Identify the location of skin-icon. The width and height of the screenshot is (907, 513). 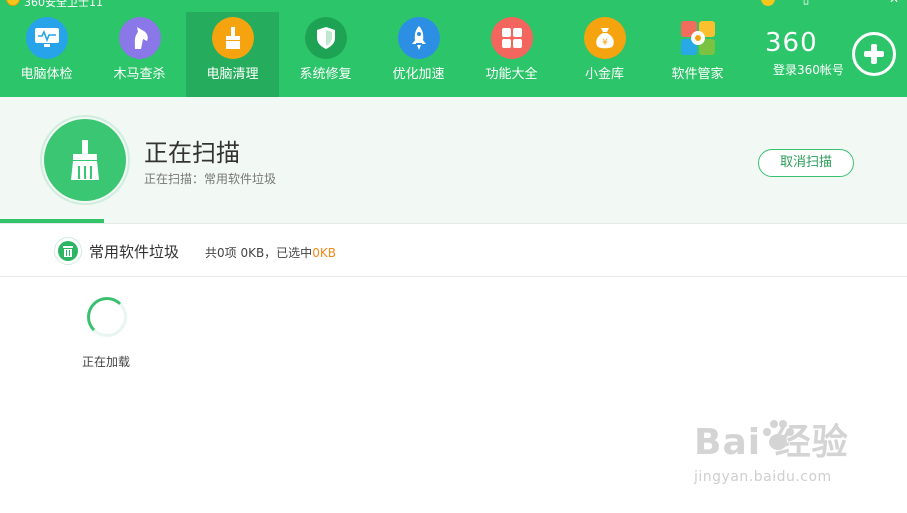
(768, 3).